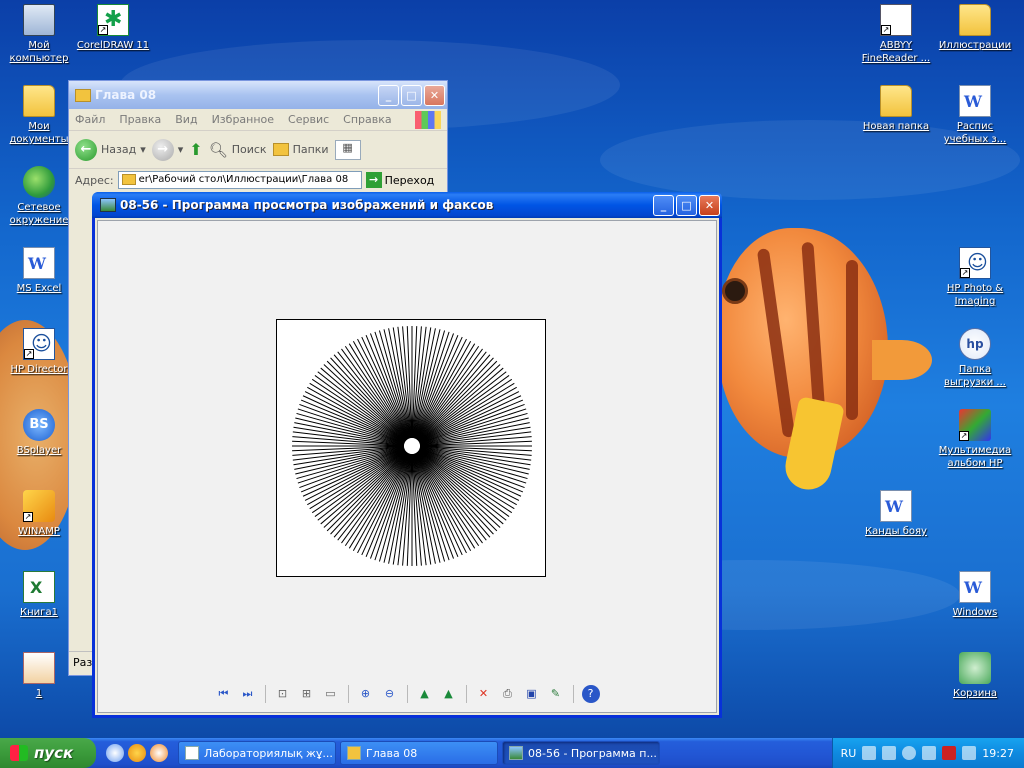 The width and height of the screenshot is (1024, 768). I want to click on search-button: 🔍︎ Поиск, so click(238, 150).